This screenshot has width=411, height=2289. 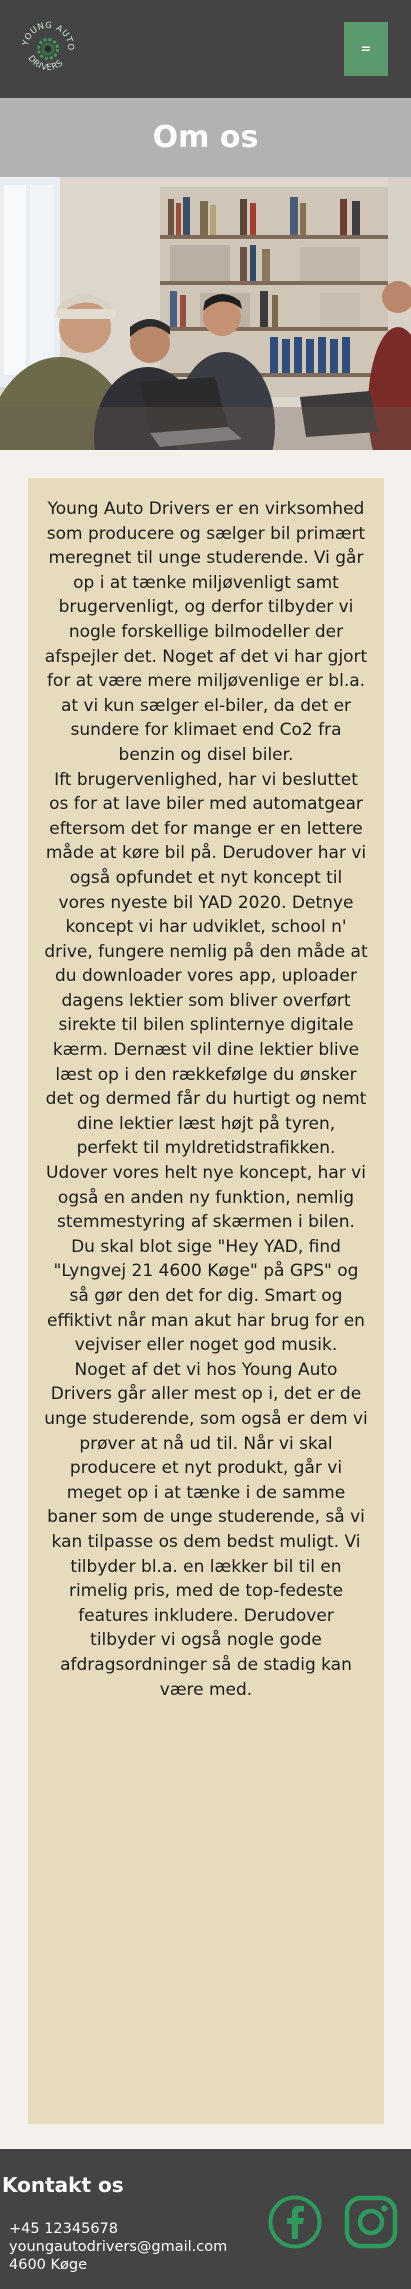 What do you see at coordinates (205, 137) in the screenshot?
I see `page-title: Om os` at bounding box center [205, 137].